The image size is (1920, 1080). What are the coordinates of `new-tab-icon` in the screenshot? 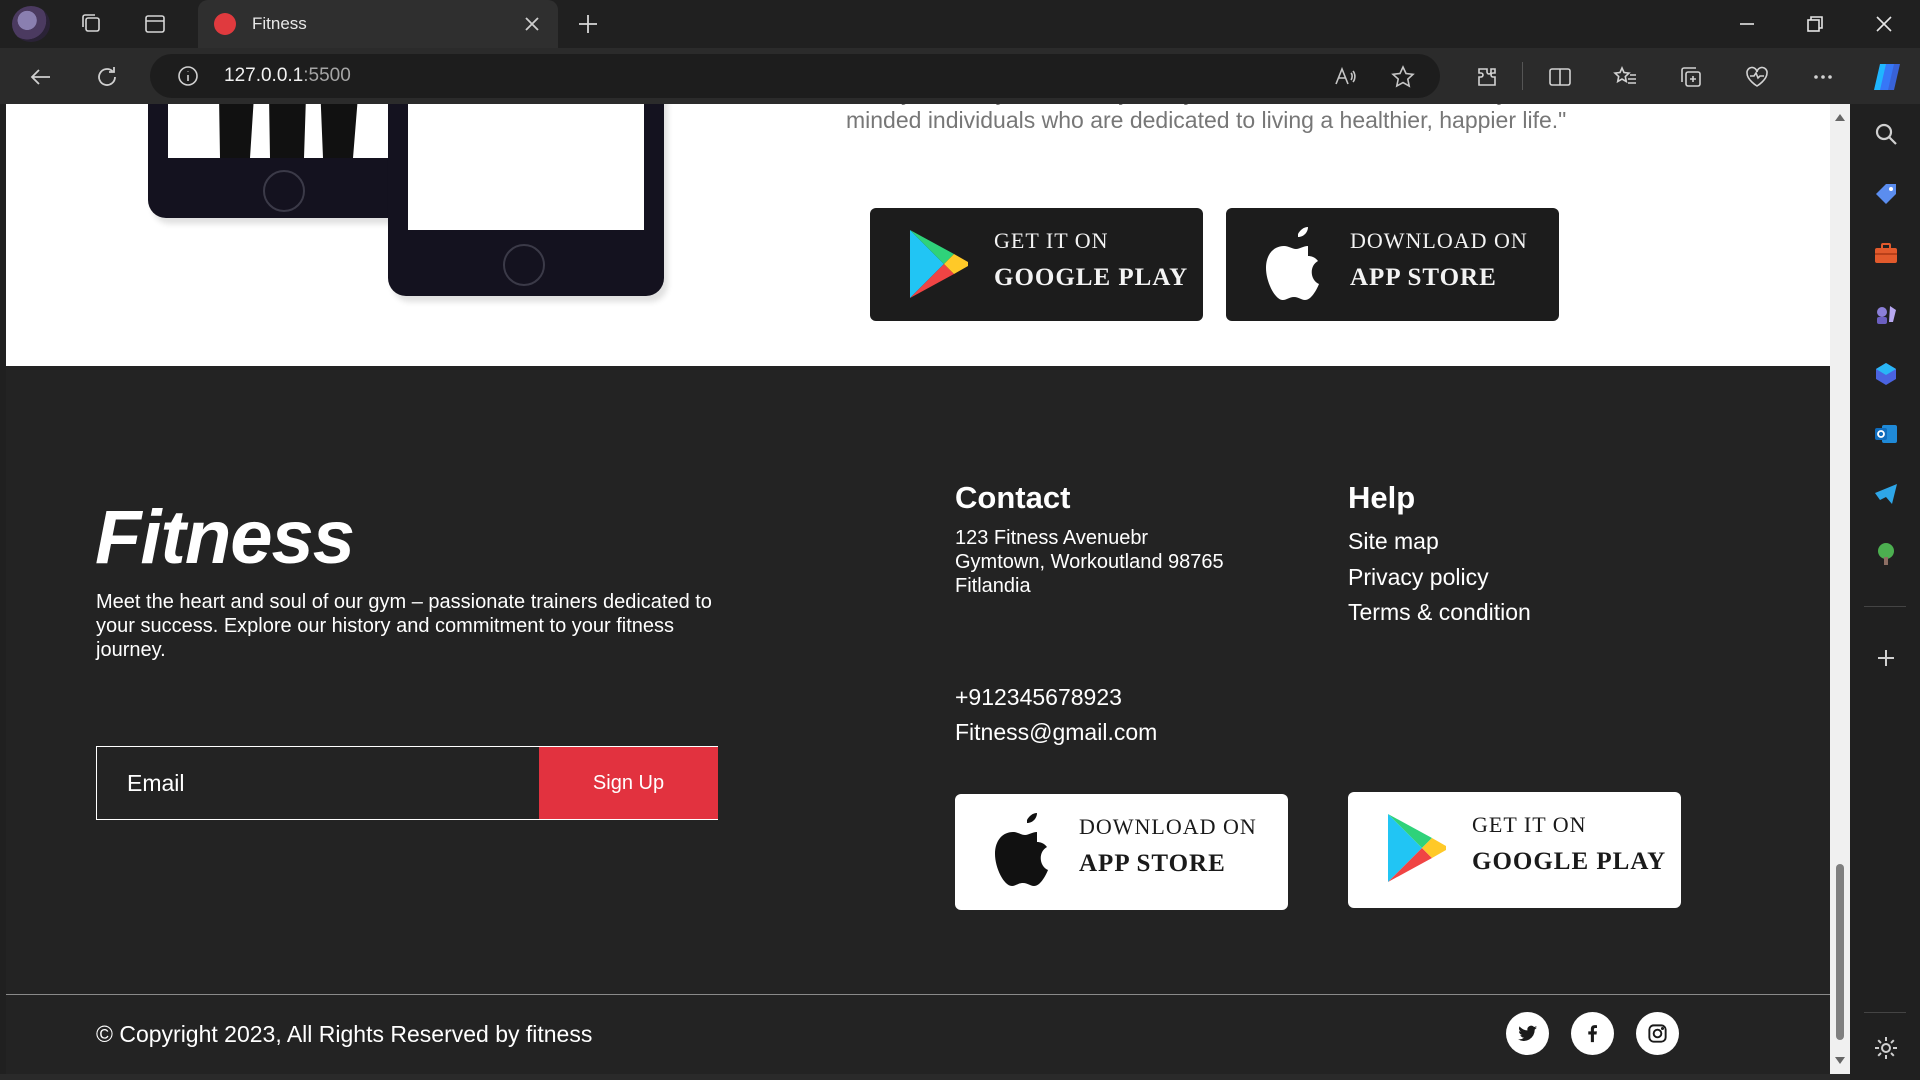 It's located at (588, 24).